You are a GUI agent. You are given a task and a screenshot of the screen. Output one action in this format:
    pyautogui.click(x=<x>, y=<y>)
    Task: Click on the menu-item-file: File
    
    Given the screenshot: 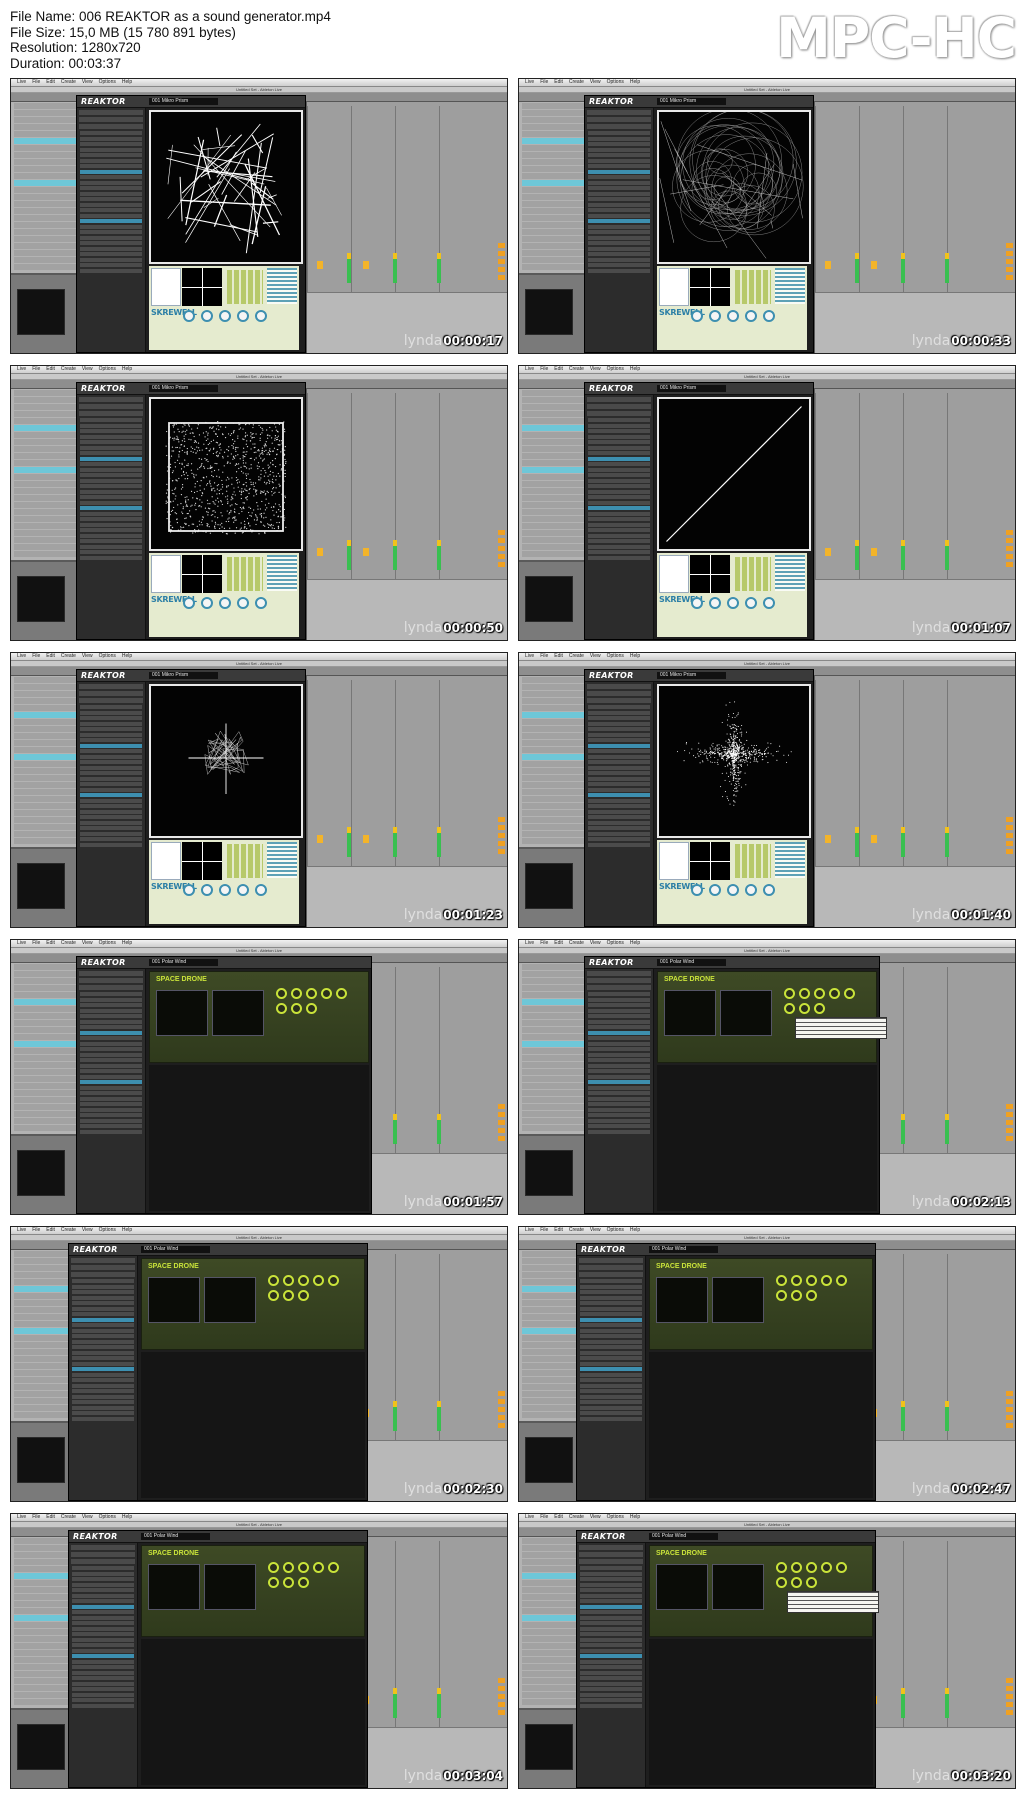 What is the action you would take?
    pyautogui.click(x=36, y=369)
    